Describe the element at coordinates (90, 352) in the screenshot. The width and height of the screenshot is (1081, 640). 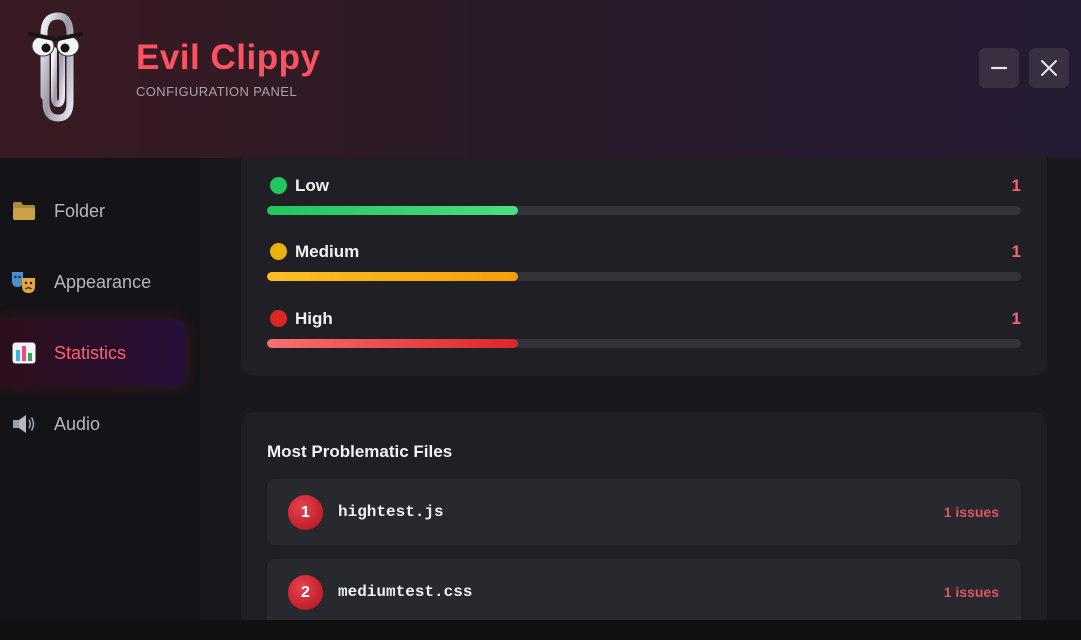
I see `sidebar-item-label: Statistics` at that location.